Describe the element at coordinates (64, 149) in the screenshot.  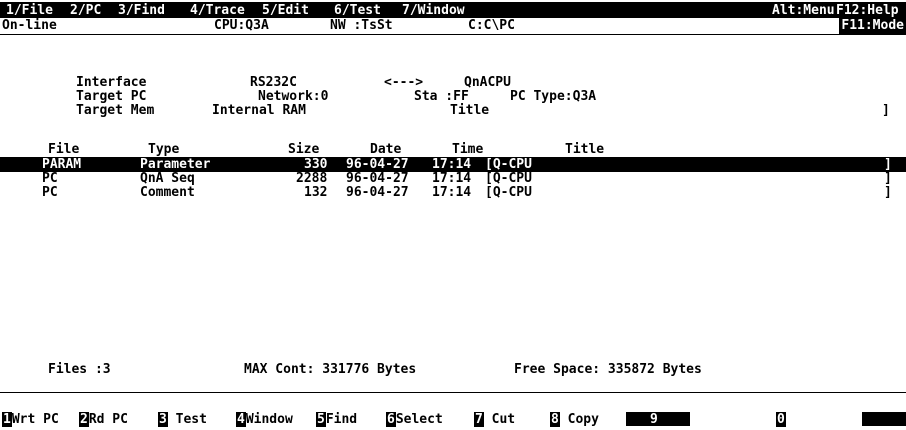
I see `col-file: File` at that location.